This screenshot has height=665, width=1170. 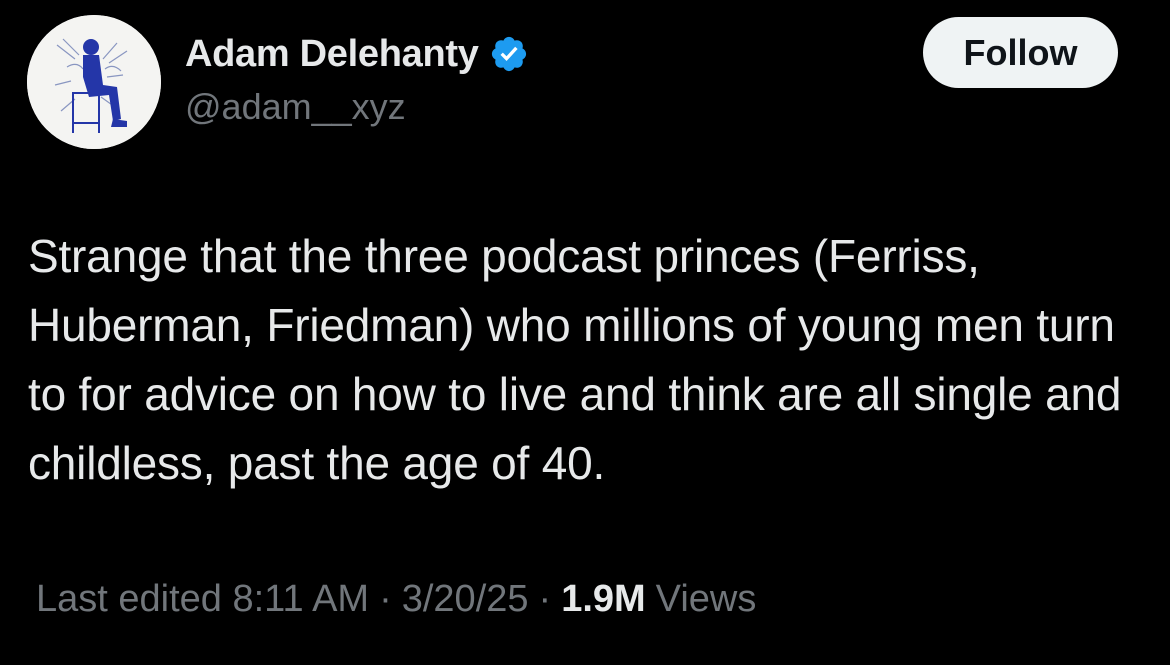 I want to click on author-handle: @adam__xyz, so click(x=295, y=107).